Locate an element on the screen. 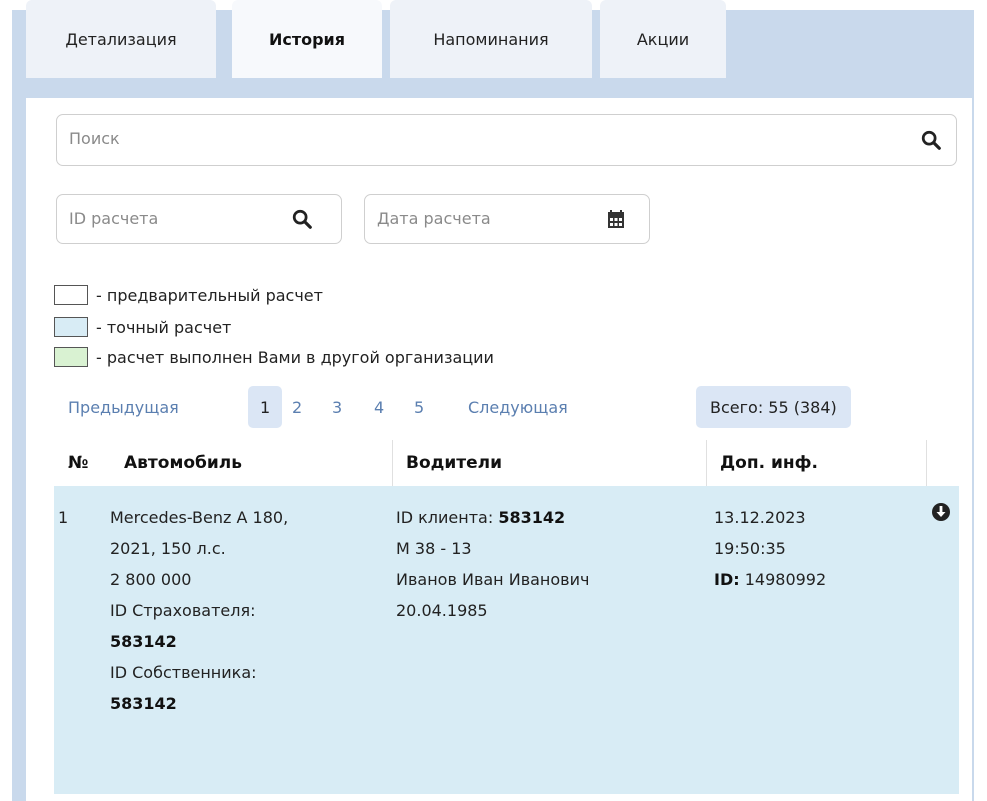 The width and height of the screenshot is (987, 801). calc-id-label: ID: is located at coordinates (727, 579).